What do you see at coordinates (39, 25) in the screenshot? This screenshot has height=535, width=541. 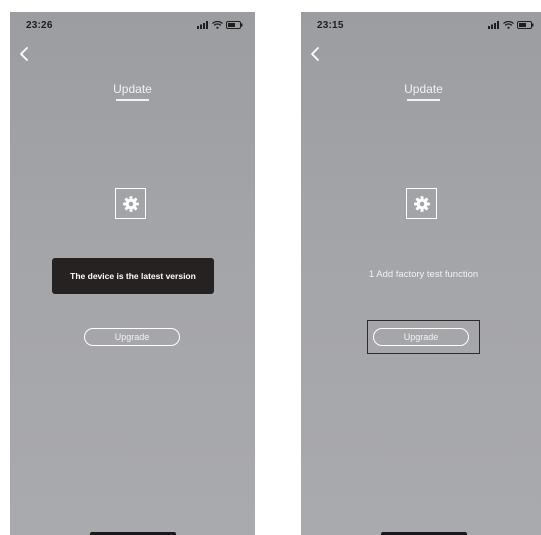 I see `status-time: 23:26` at bounding box center [39, 25].